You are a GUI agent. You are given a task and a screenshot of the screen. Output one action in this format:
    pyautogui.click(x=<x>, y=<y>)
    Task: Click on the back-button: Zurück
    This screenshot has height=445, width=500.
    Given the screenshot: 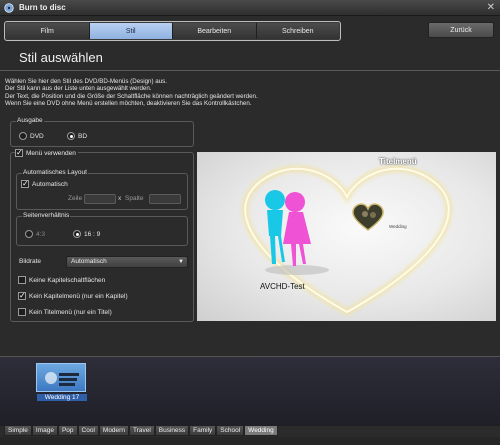 What is the action you would take?
    pyautogui.click(x=461, y=30)
    